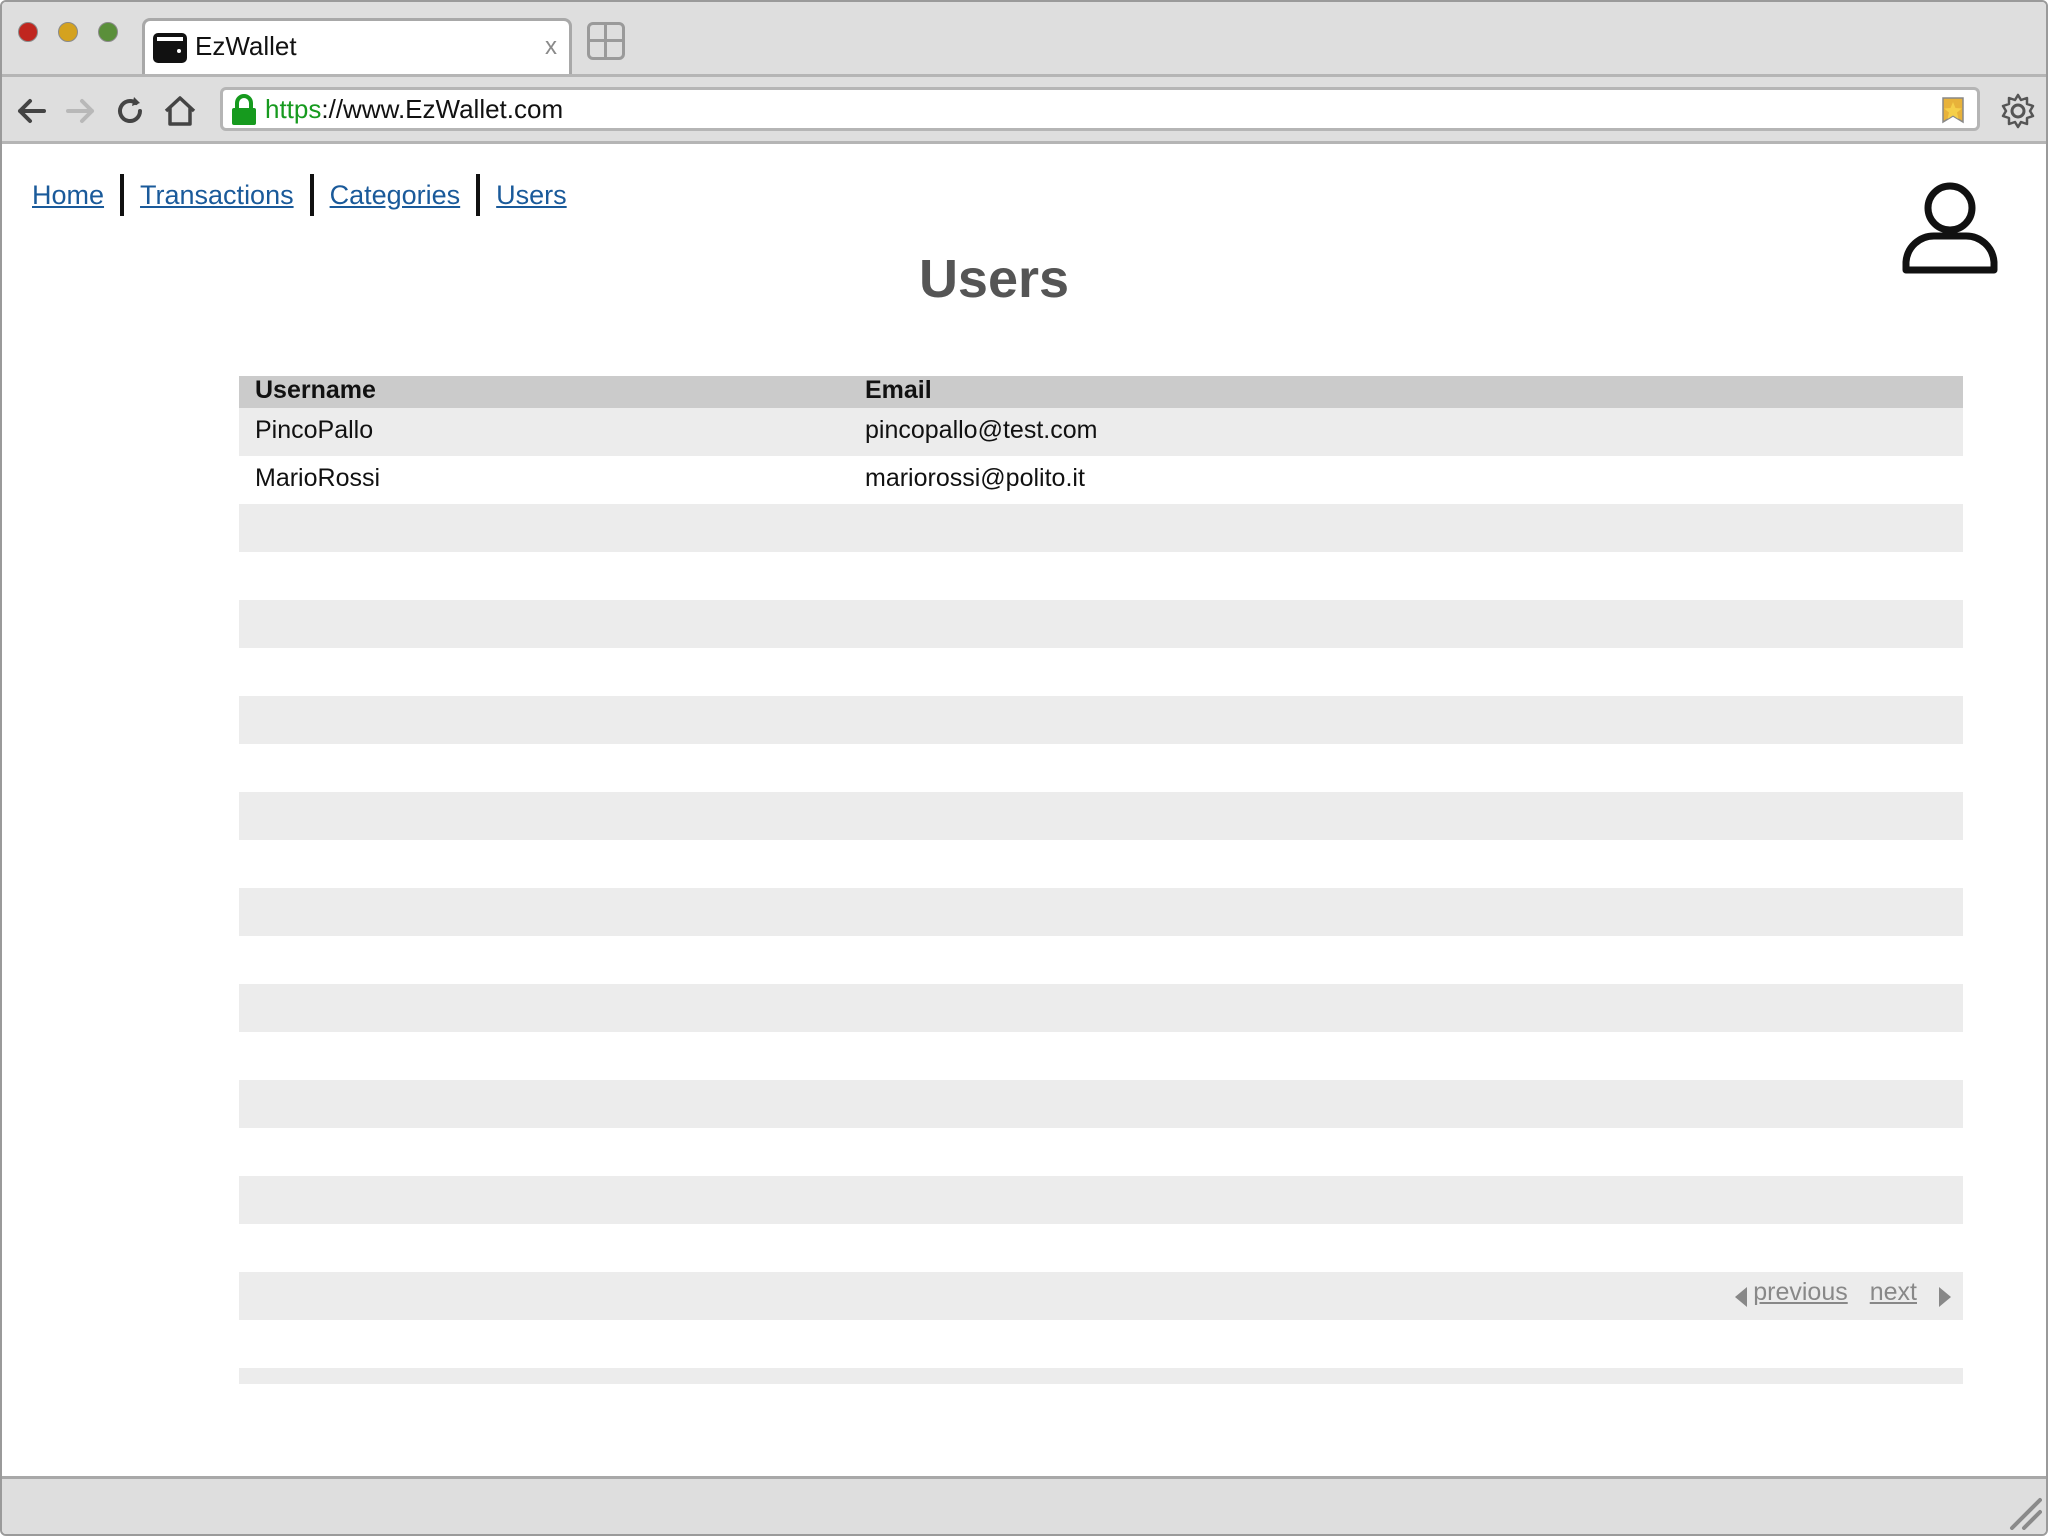 The image size is (2048, 1536). I want to click on table-header: Username Email, so click(1101, 392).